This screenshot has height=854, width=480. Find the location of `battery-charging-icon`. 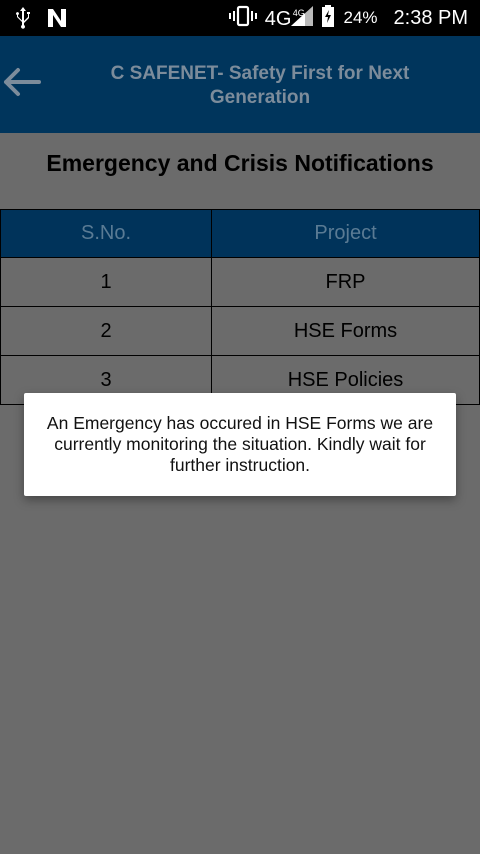

battery-charging-icon is located at coordinates (328, 18).